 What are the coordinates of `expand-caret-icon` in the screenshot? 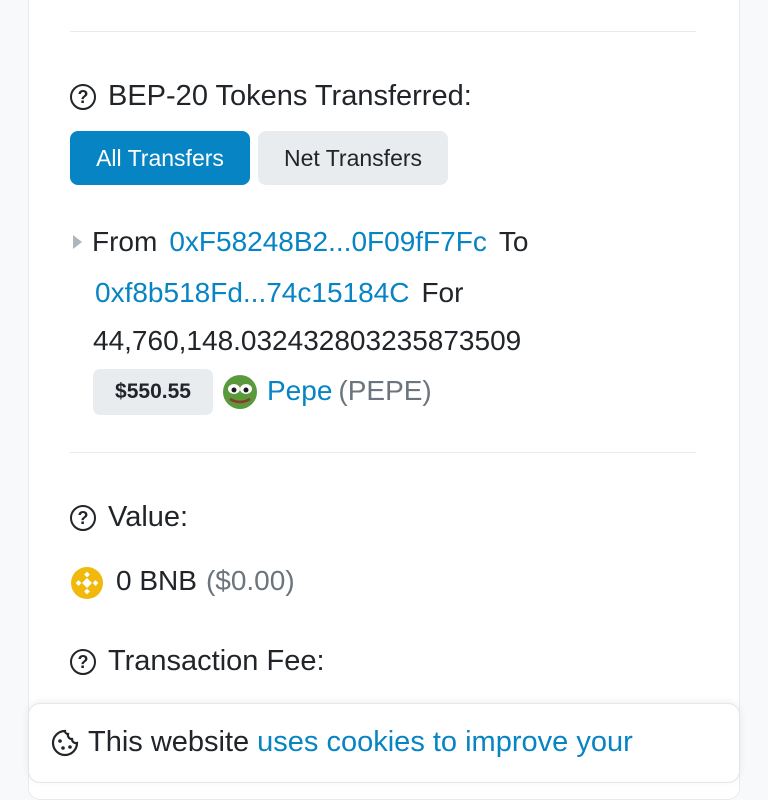 It's located at (77, 242).